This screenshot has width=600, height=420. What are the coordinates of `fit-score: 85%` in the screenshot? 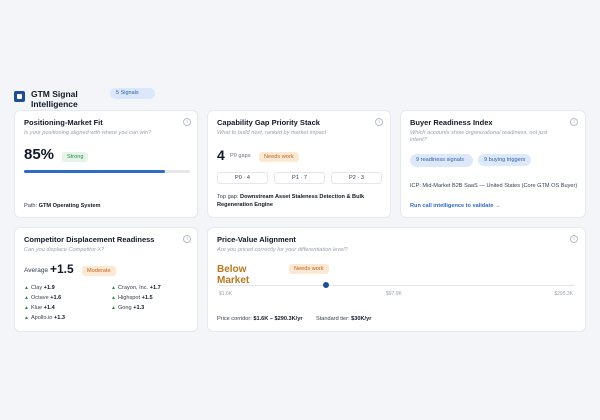 It's located at (39, 154).